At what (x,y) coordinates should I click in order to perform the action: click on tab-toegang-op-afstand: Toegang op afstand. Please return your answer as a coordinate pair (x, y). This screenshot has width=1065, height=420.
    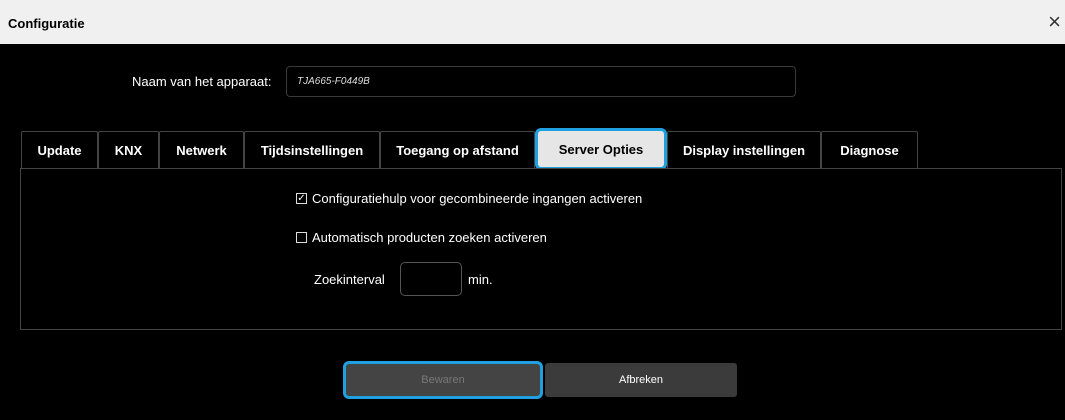
    Looking at the image, I should click on (457, 149).